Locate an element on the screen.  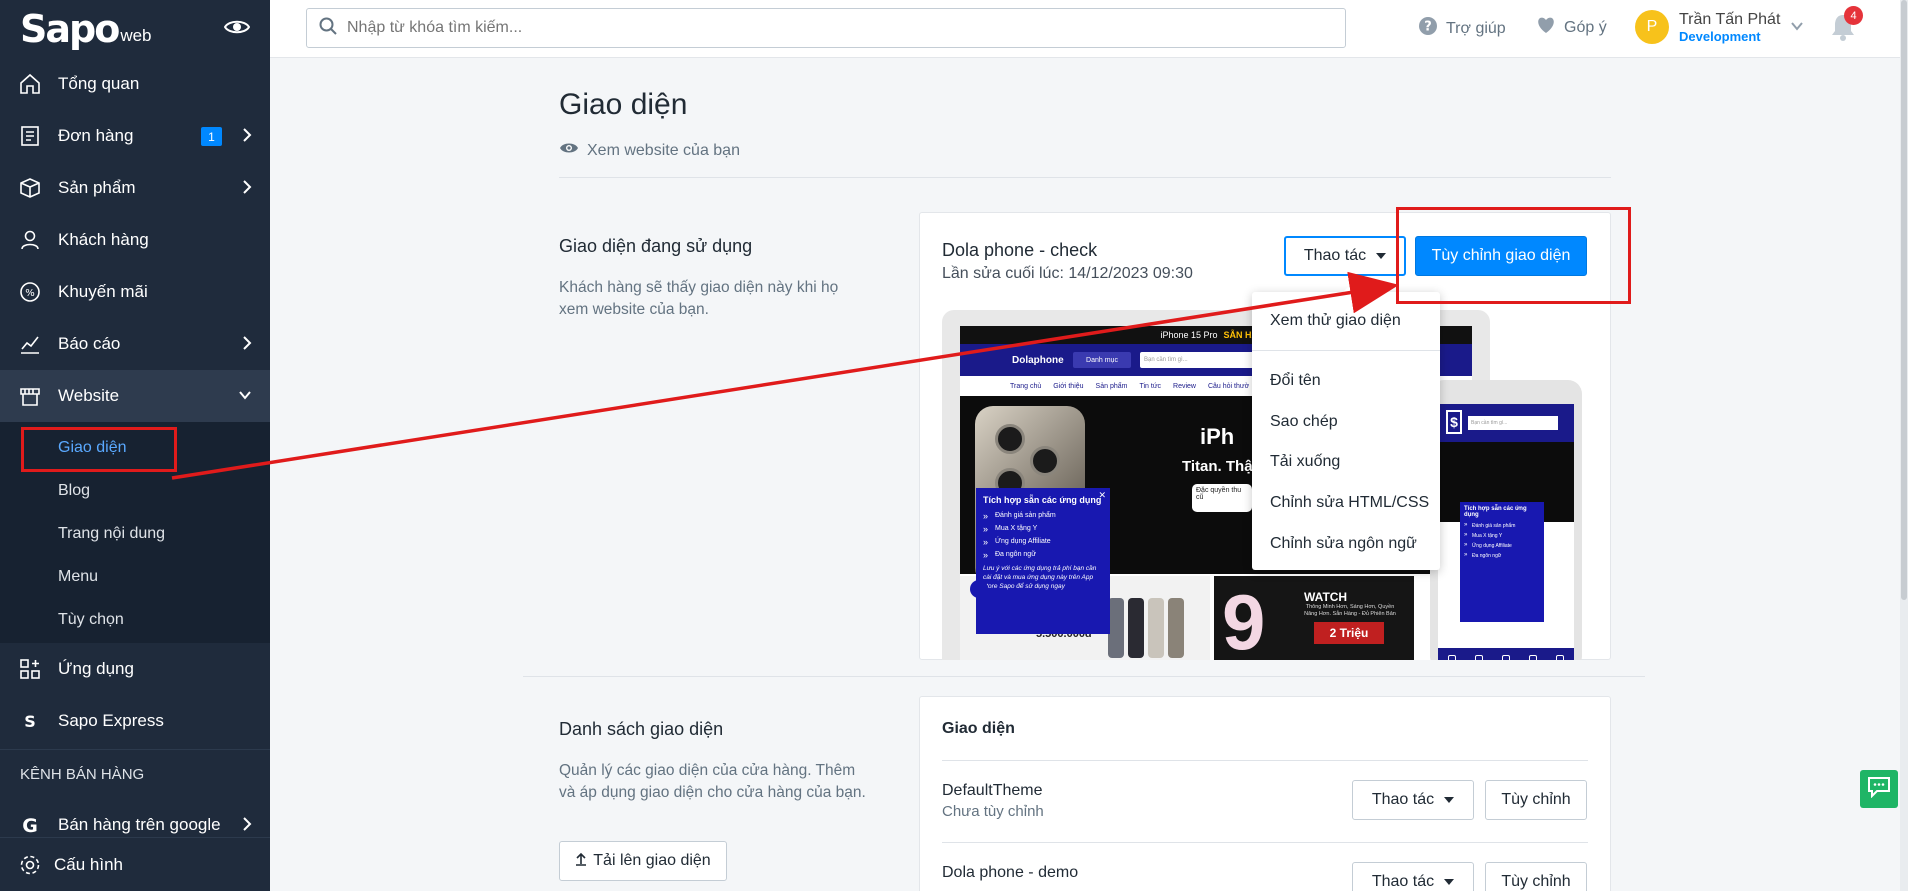
sapo-express-icon: S is located at coordinates (30, 721).